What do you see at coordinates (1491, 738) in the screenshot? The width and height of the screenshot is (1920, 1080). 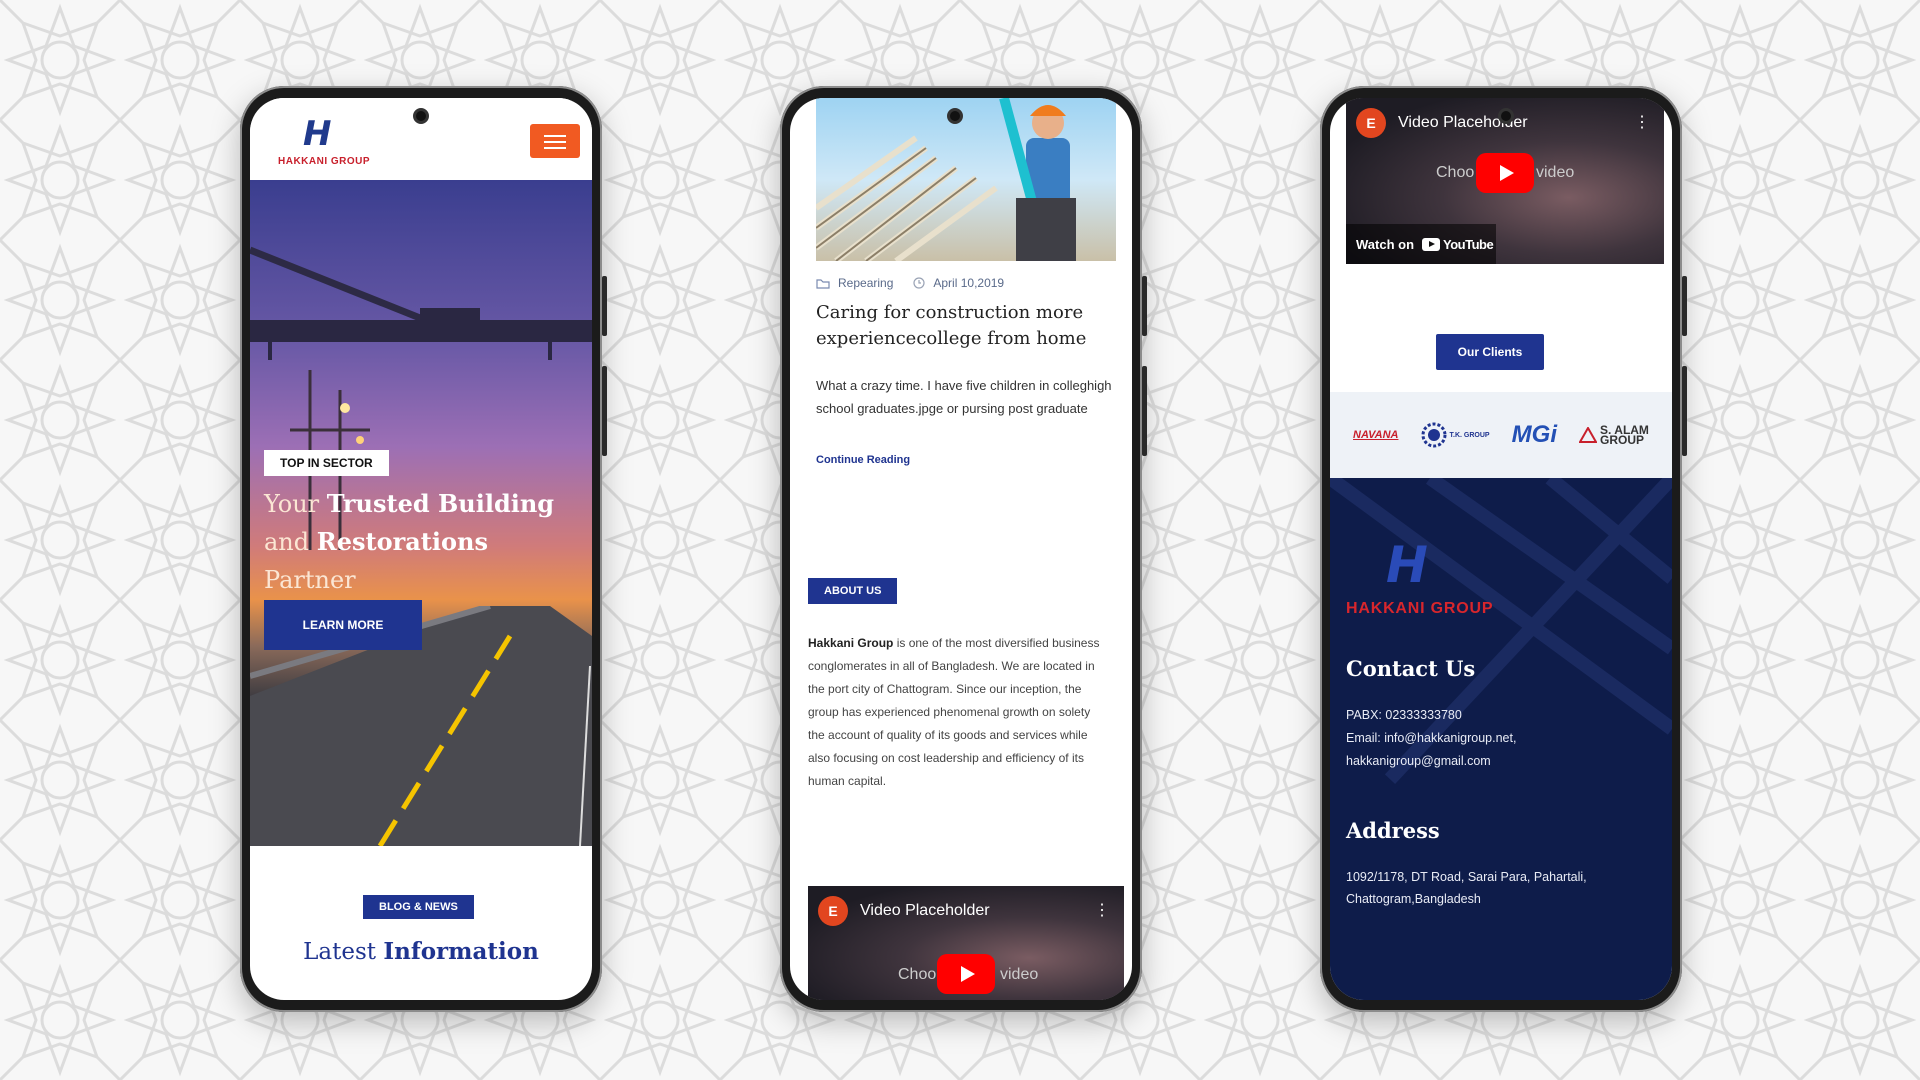 I see `email-line: Email: info@hakkanigroup.net,` at bounding box center [1491, 738].